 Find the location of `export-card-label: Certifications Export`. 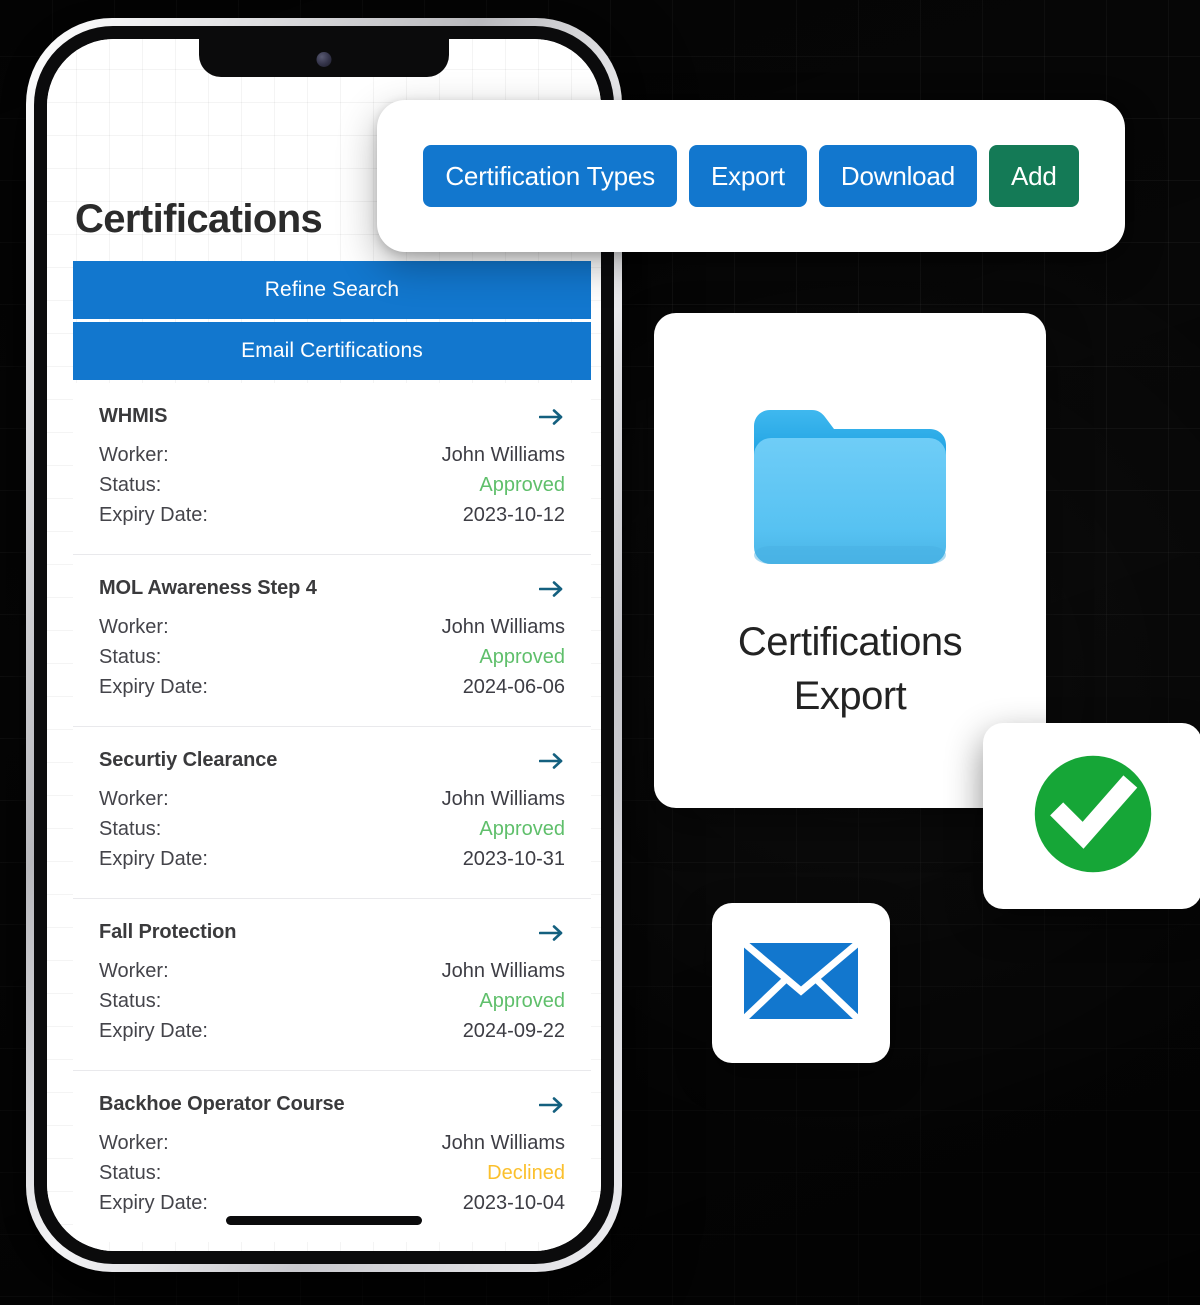

export-card-label: Certifications Export is located at coordinates (850, 669).